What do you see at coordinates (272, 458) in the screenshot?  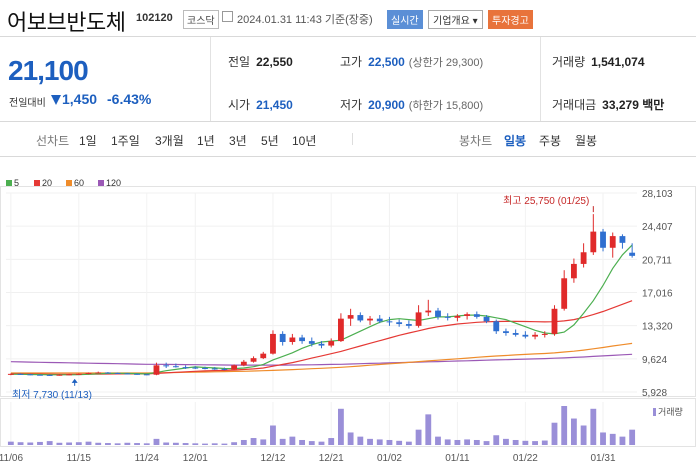 I see `x-tick-label: 12/12` at bounding box center [272, 458].